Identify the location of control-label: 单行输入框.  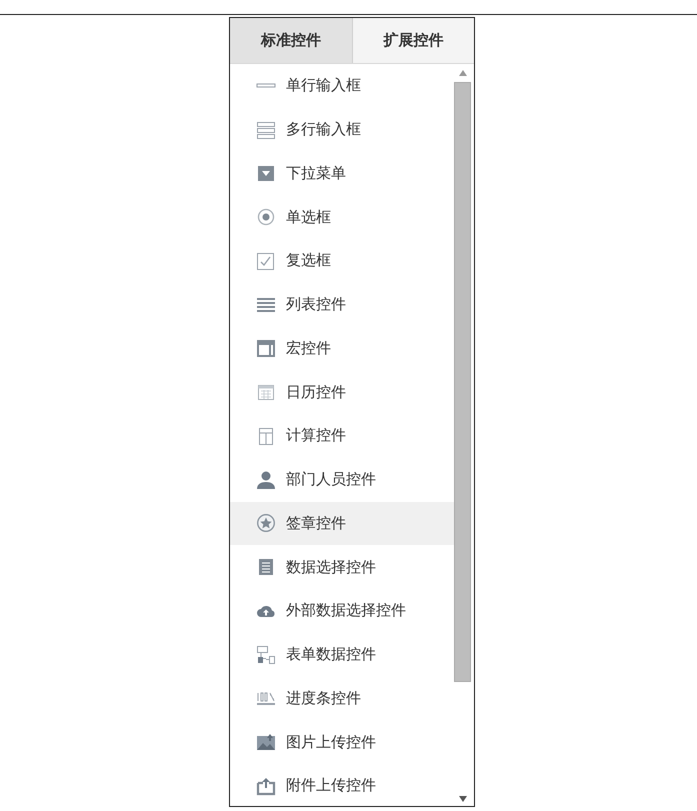
(323, 86).